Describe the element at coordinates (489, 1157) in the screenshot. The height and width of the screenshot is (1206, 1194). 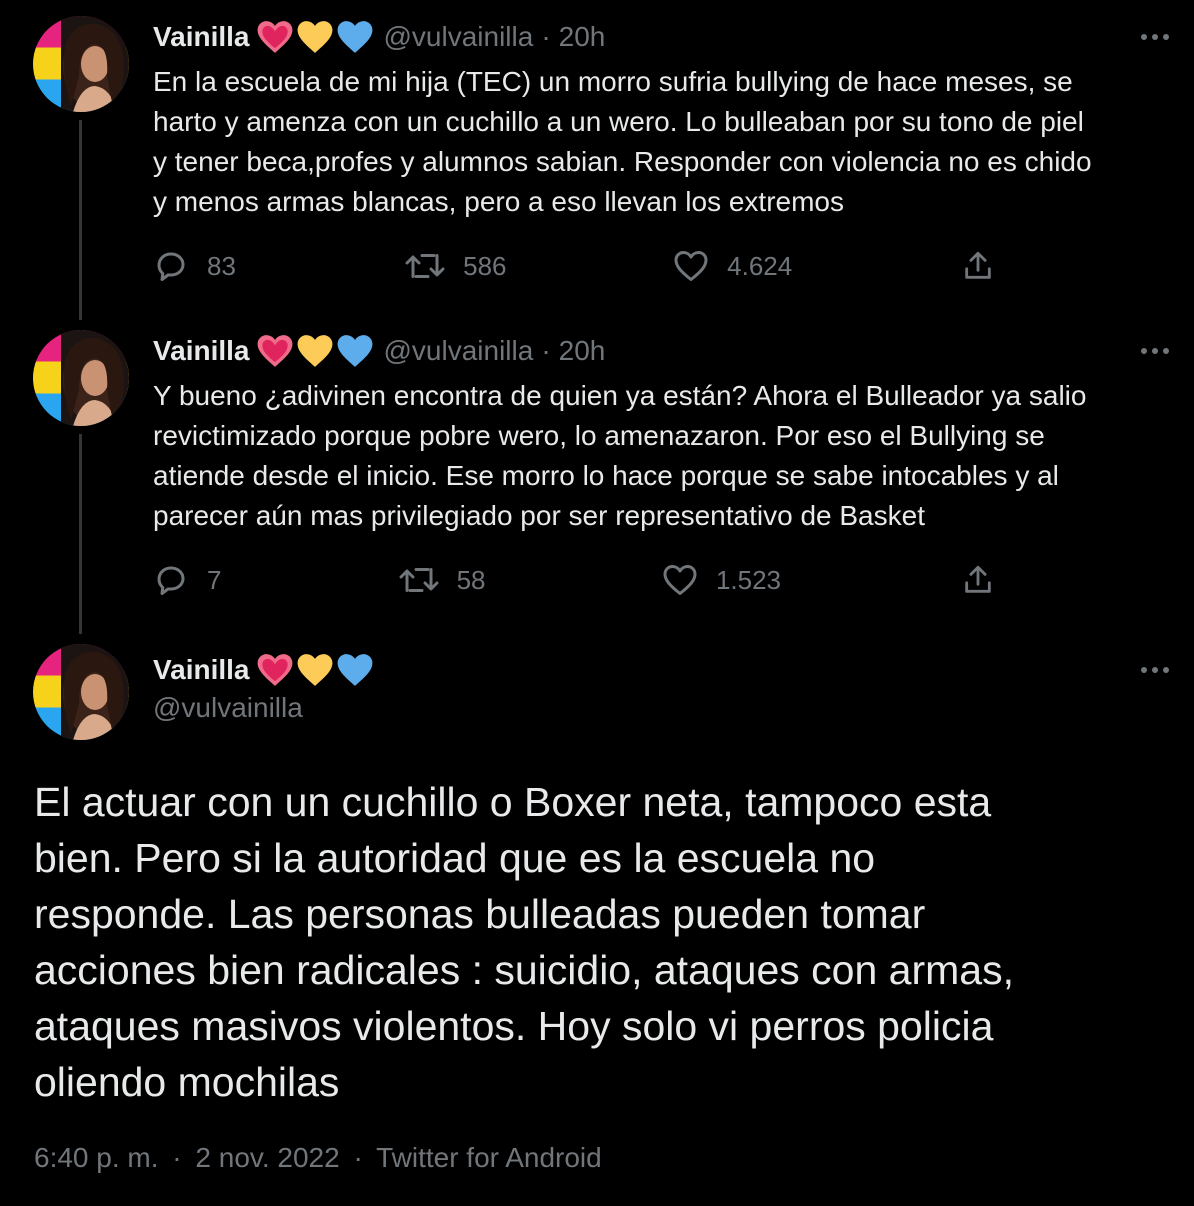
I see `tweet-source: Twitter for Android` at that location.